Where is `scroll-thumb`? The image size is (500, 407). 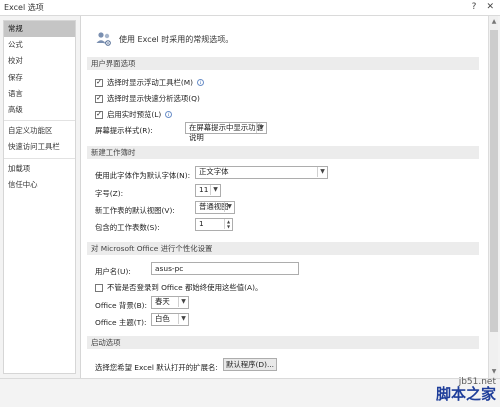
scroll-thumb is located at coordinates (494, 181).